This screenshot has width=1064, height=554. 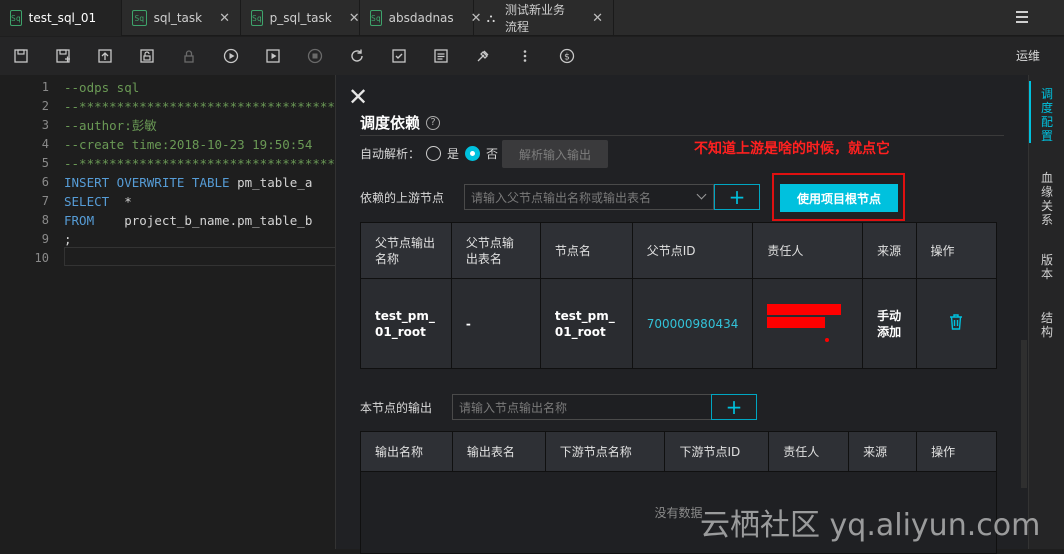 I want to click on line-number-gutter: 1 2 3 4 5 6 7 8 9 10, so click(x=30, y=312).